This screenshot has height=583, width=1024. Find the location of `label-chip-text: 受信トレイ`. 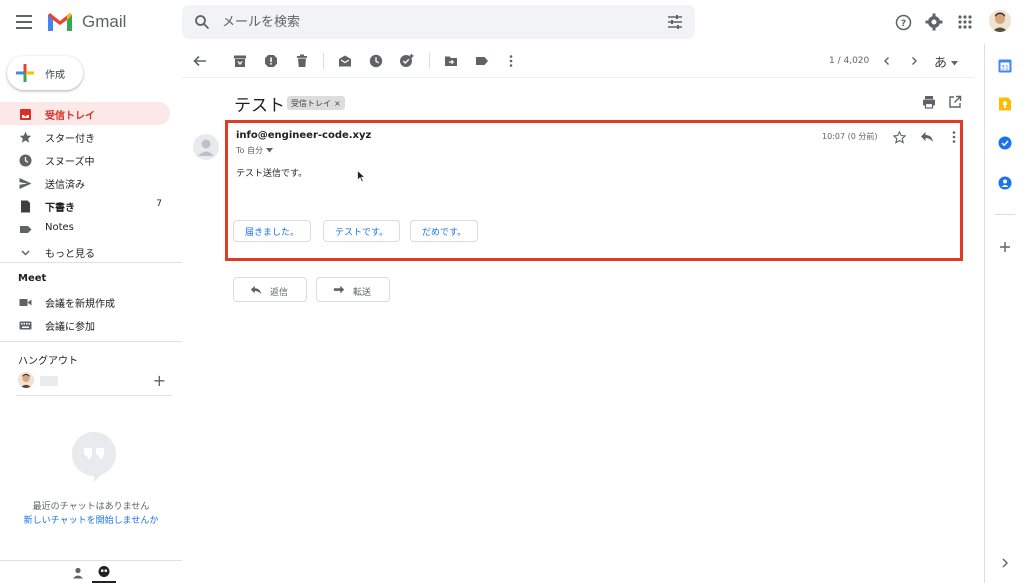

label-chip-text: 受信トレイ is located at coordinates (311, 103).